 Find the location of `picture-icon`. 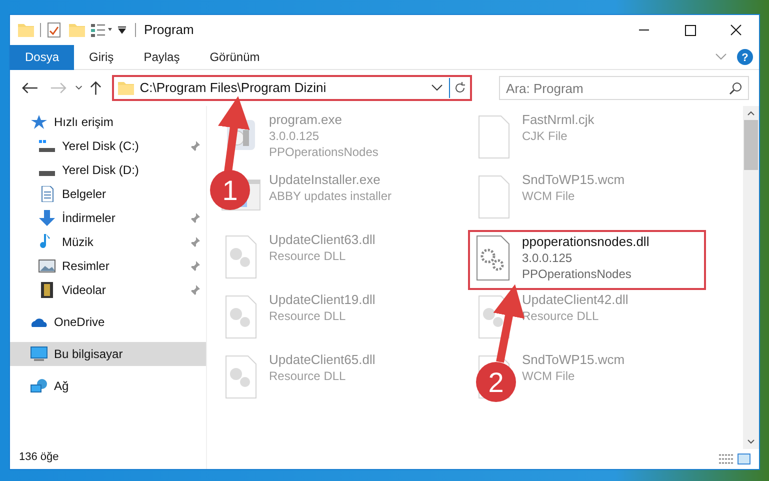

picture-icon is located at coordinates (47, 266).